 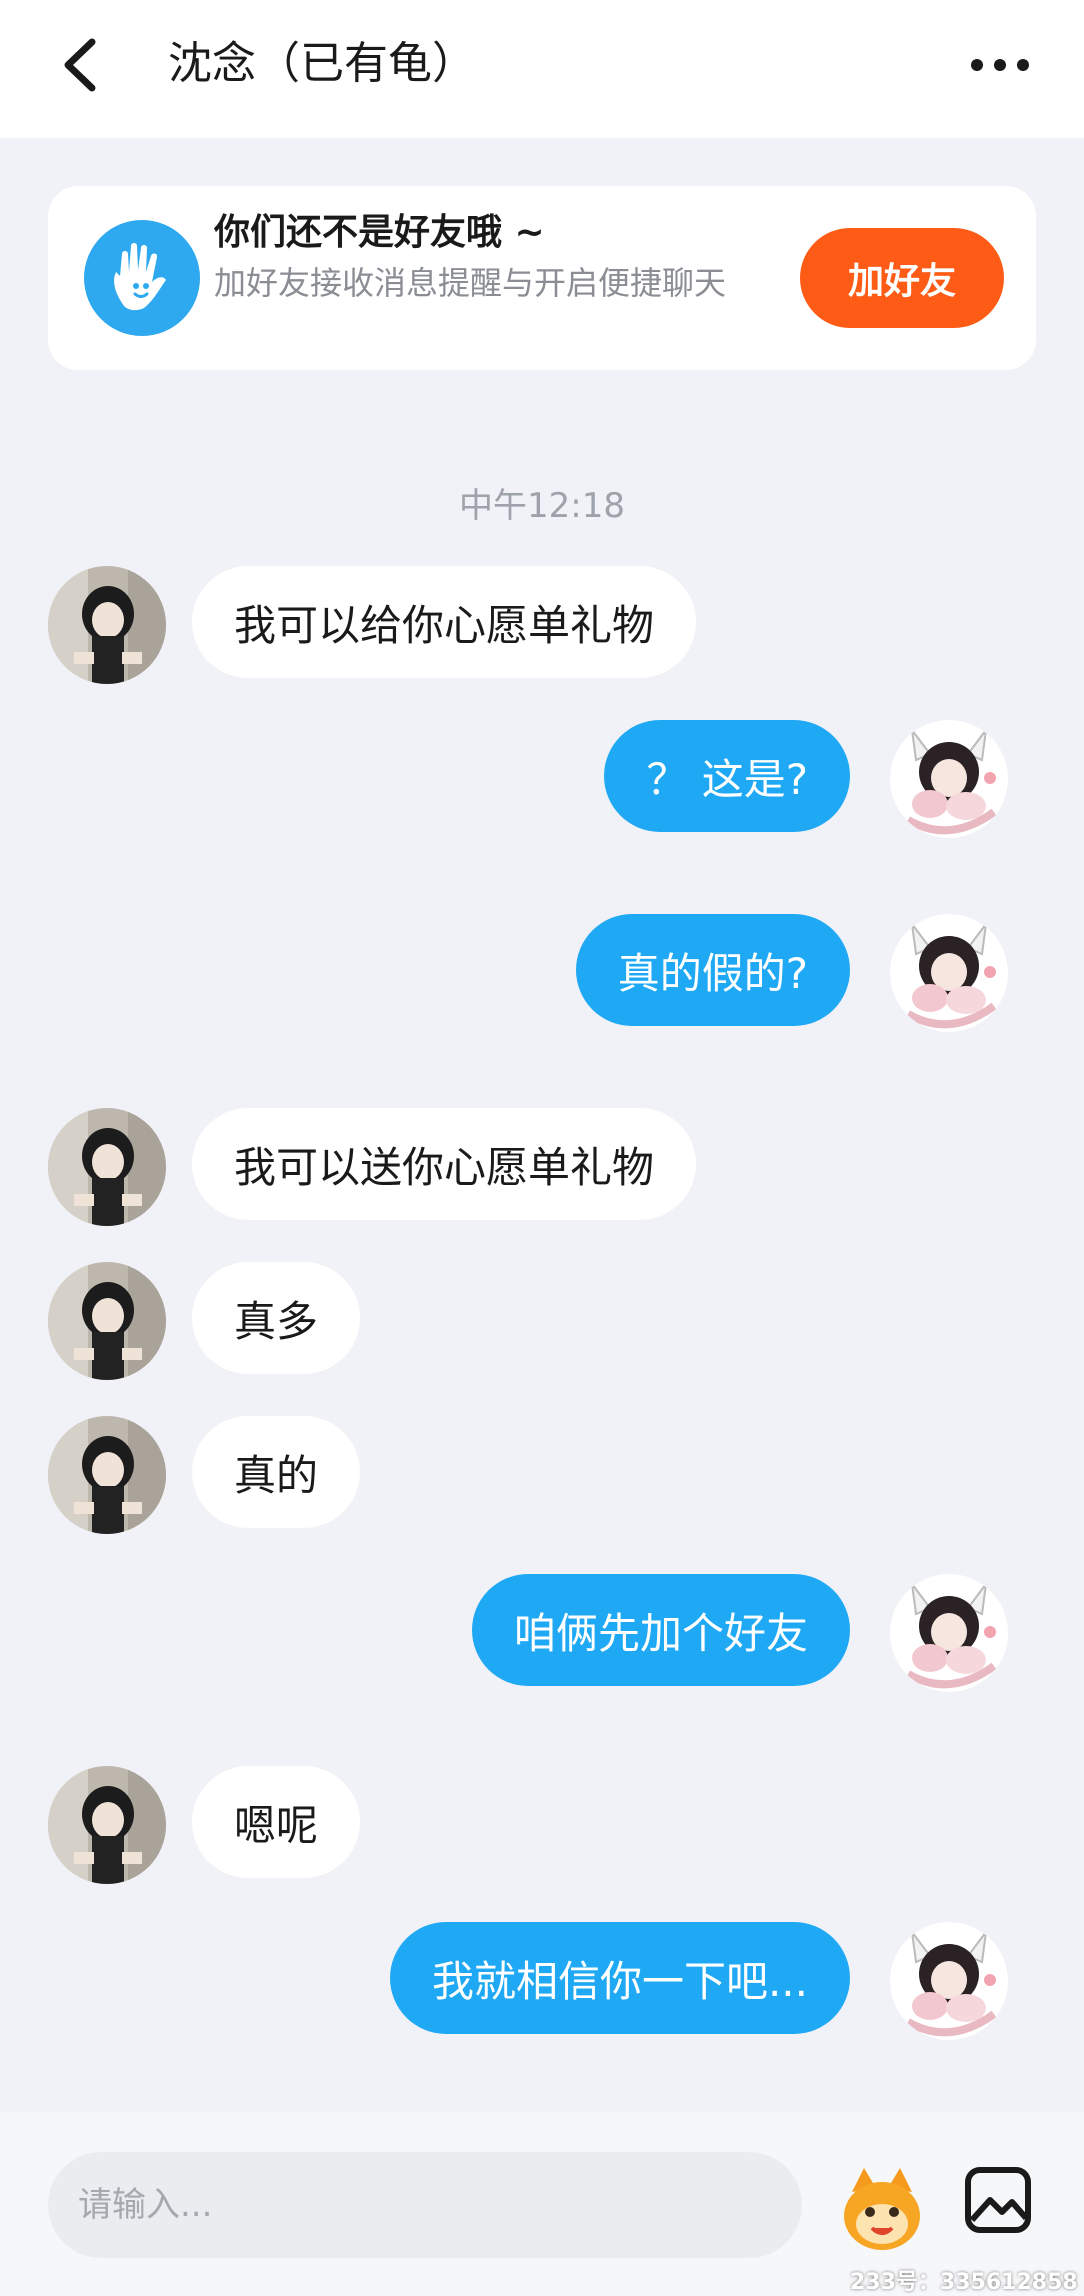 What do you see at coordinates (712, 970) in the screenshot?
I see `outgoing-message: 真的假的?` at bounding box center [712, 970].